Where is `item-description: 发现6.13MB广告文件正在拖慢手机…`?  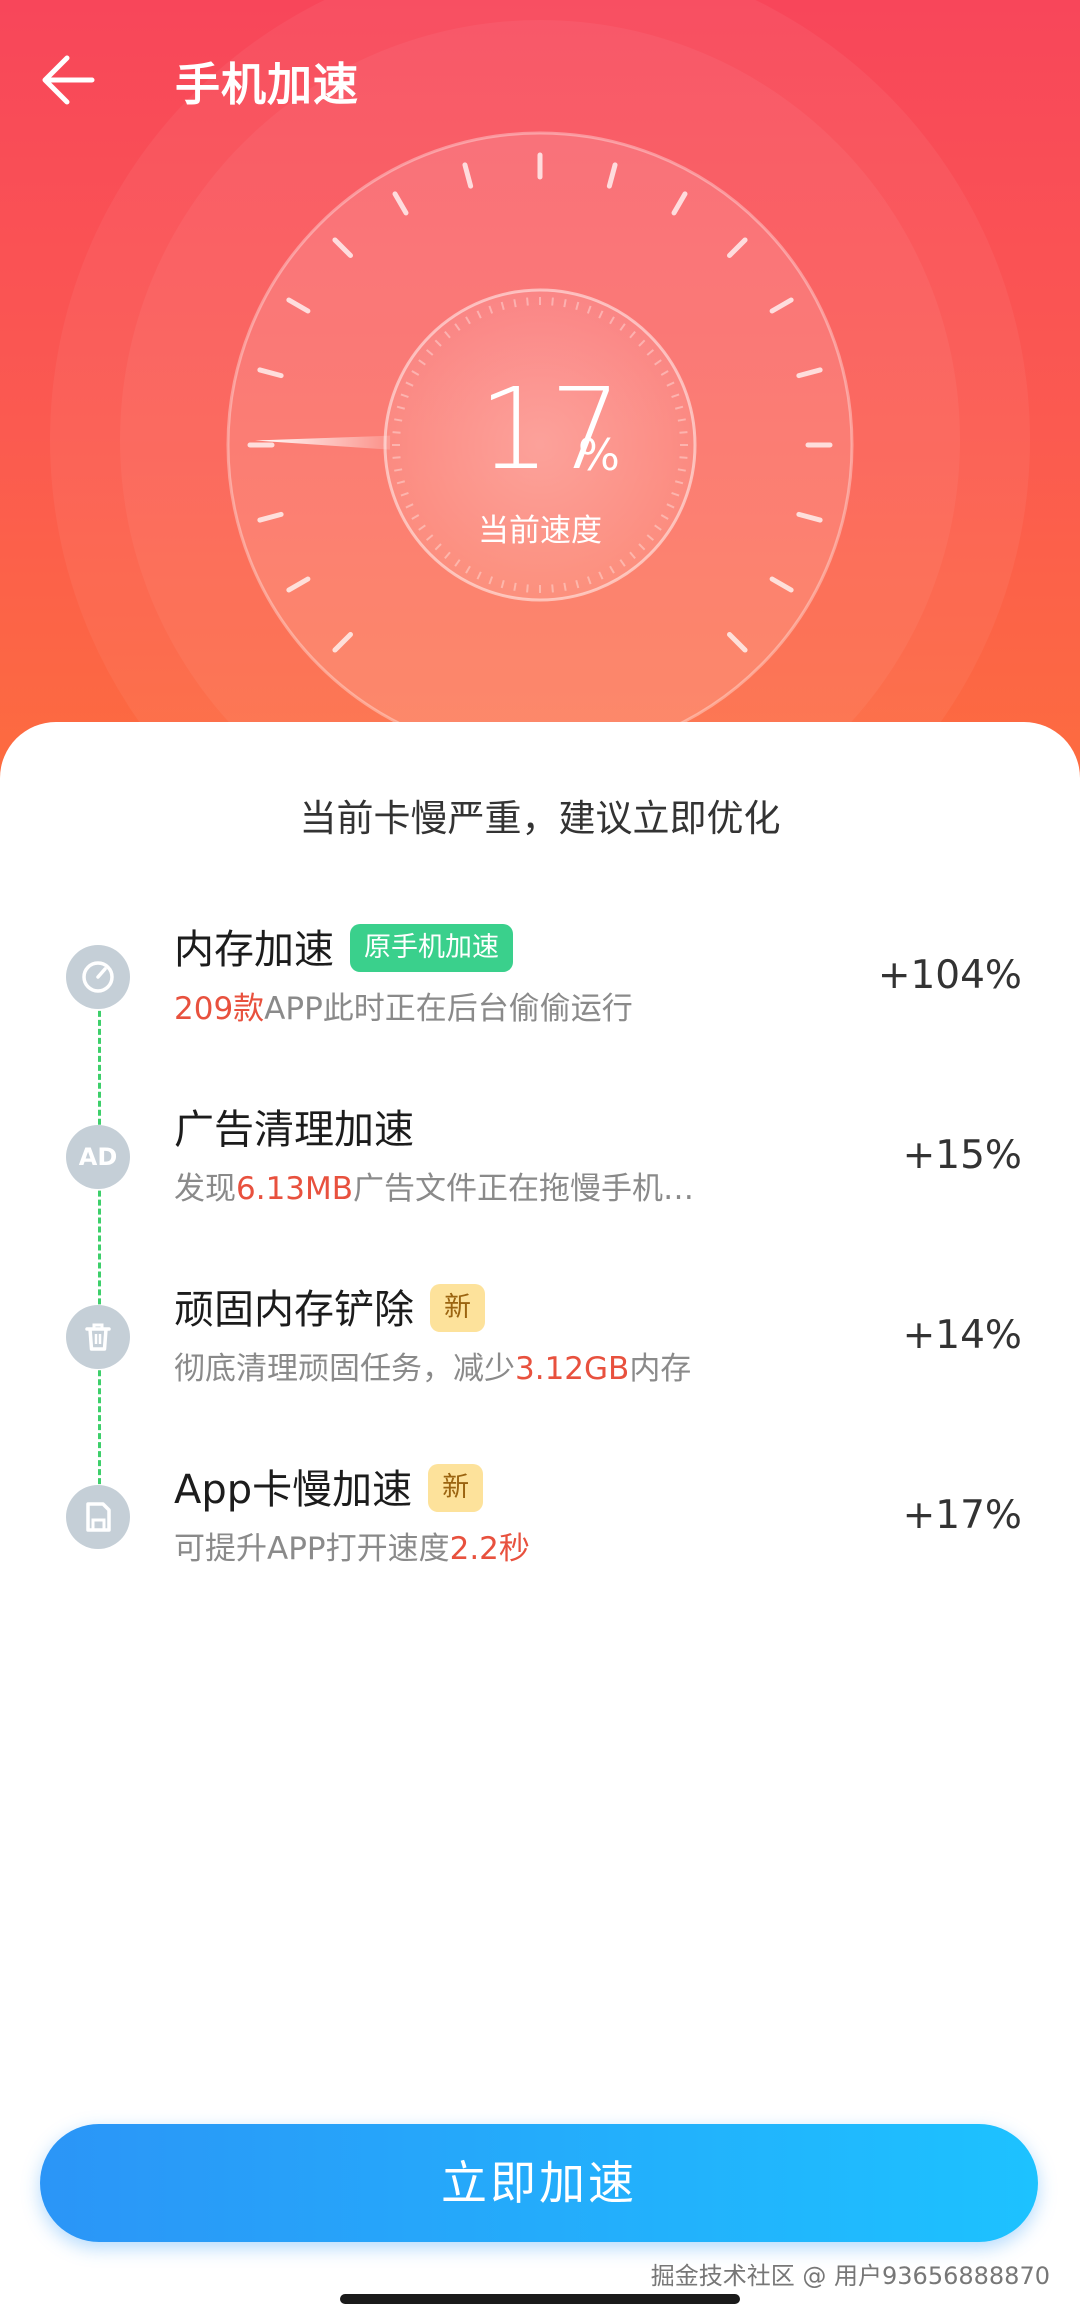
item-description: 发现6.13MB广告文件正在拖慢手机… is located at coordinates (434, 1185).